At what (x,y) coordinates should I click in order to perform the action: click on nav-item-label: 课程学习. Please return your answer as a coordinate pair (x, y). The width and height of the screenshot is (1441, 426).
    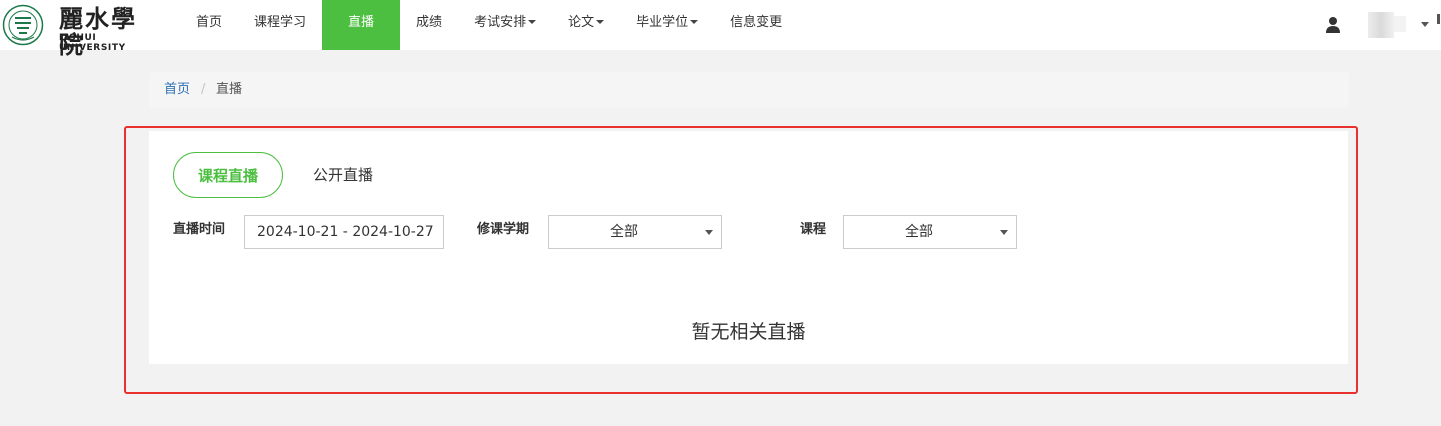
    Looking at the image, I should click on (280, 22).